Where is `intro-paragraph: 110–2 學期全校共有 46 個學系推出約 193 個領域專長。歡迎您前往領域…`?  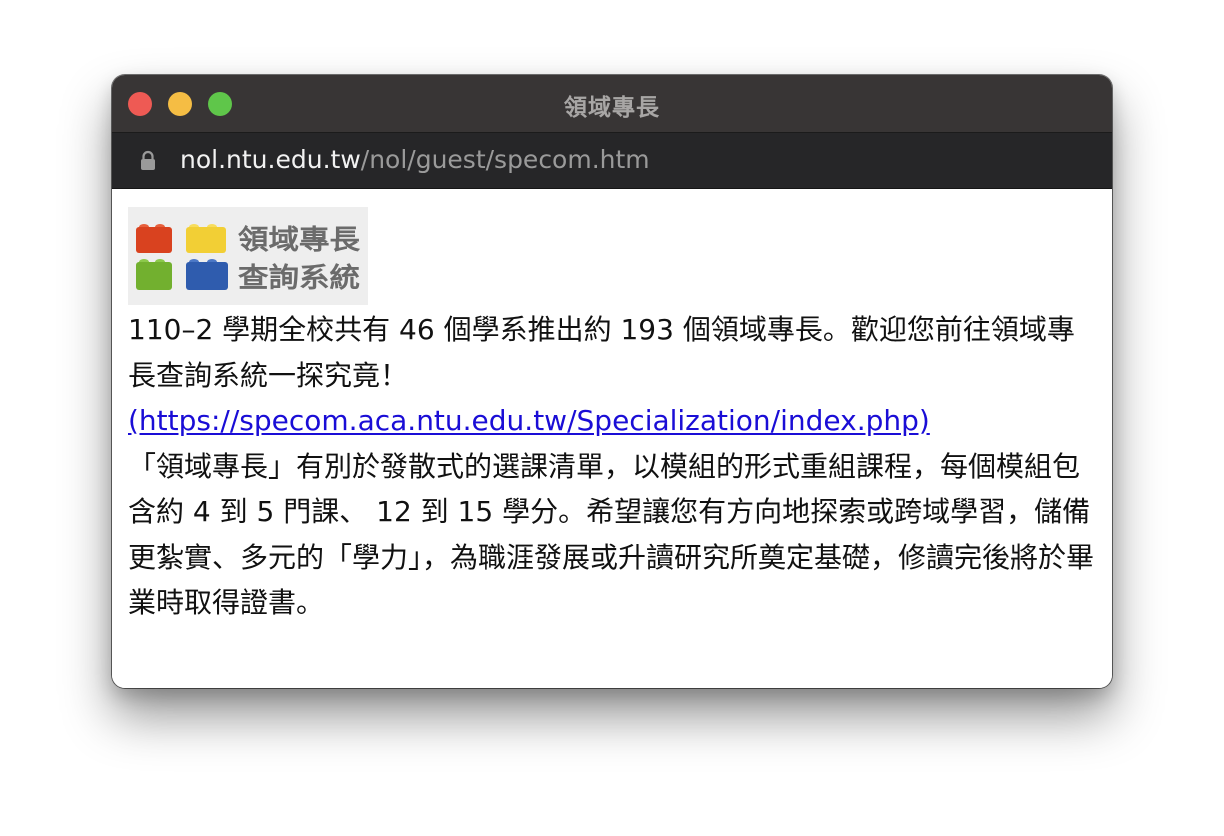 intro-paragraph: 110–2 學期全校共有 46 個學系推出約 193 個領域專長。歡迎您前往領域… is located at coordinates (601, 352).